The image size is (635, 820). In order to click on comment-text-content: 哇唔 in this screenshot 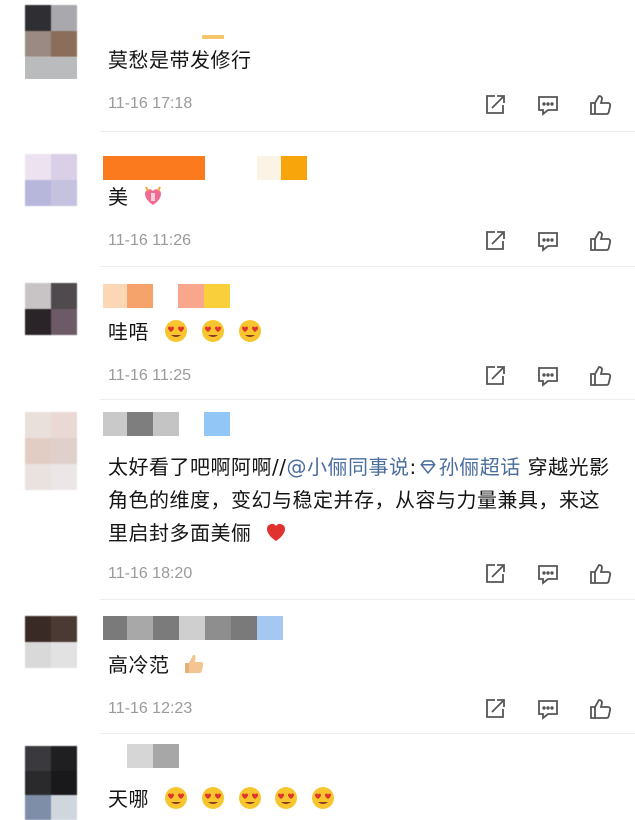, I will do `click(128, 332)`.